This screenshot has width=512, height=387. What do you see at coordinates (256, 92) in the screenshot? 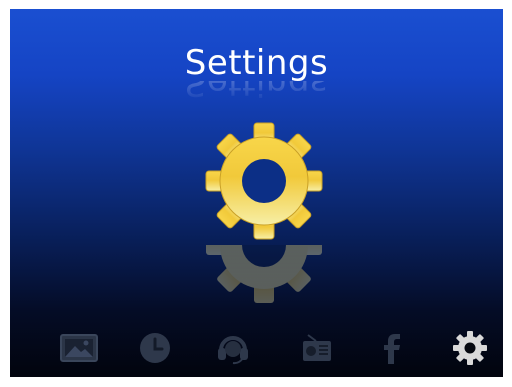
I see `page-title-reflection: Settings` at bounding box center [256, 92].